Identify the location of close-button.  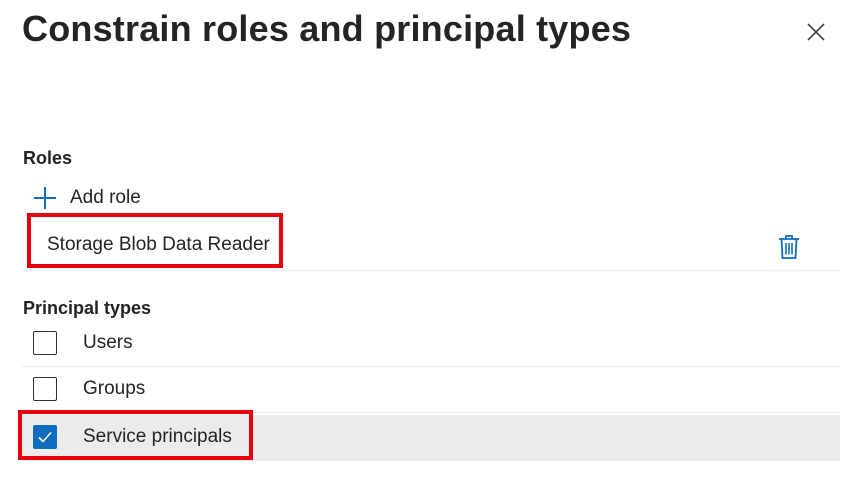
(816, 32).